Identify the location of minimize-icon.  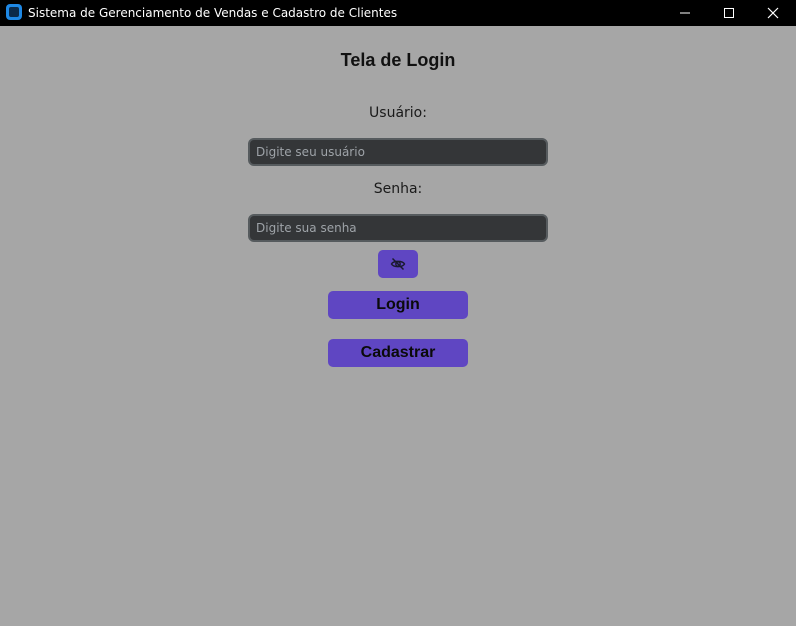
(685, 13).